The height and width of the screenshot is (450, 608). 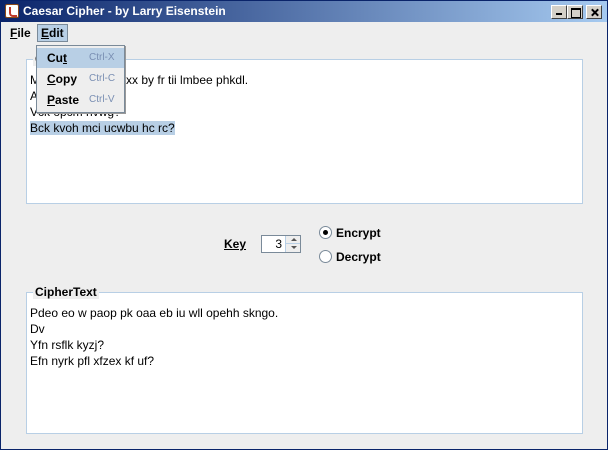 What do you see at coordinates (358, 257) in the screenshot?
I see `decrypt-label: Decrypt` at bounding box center [358, 257].